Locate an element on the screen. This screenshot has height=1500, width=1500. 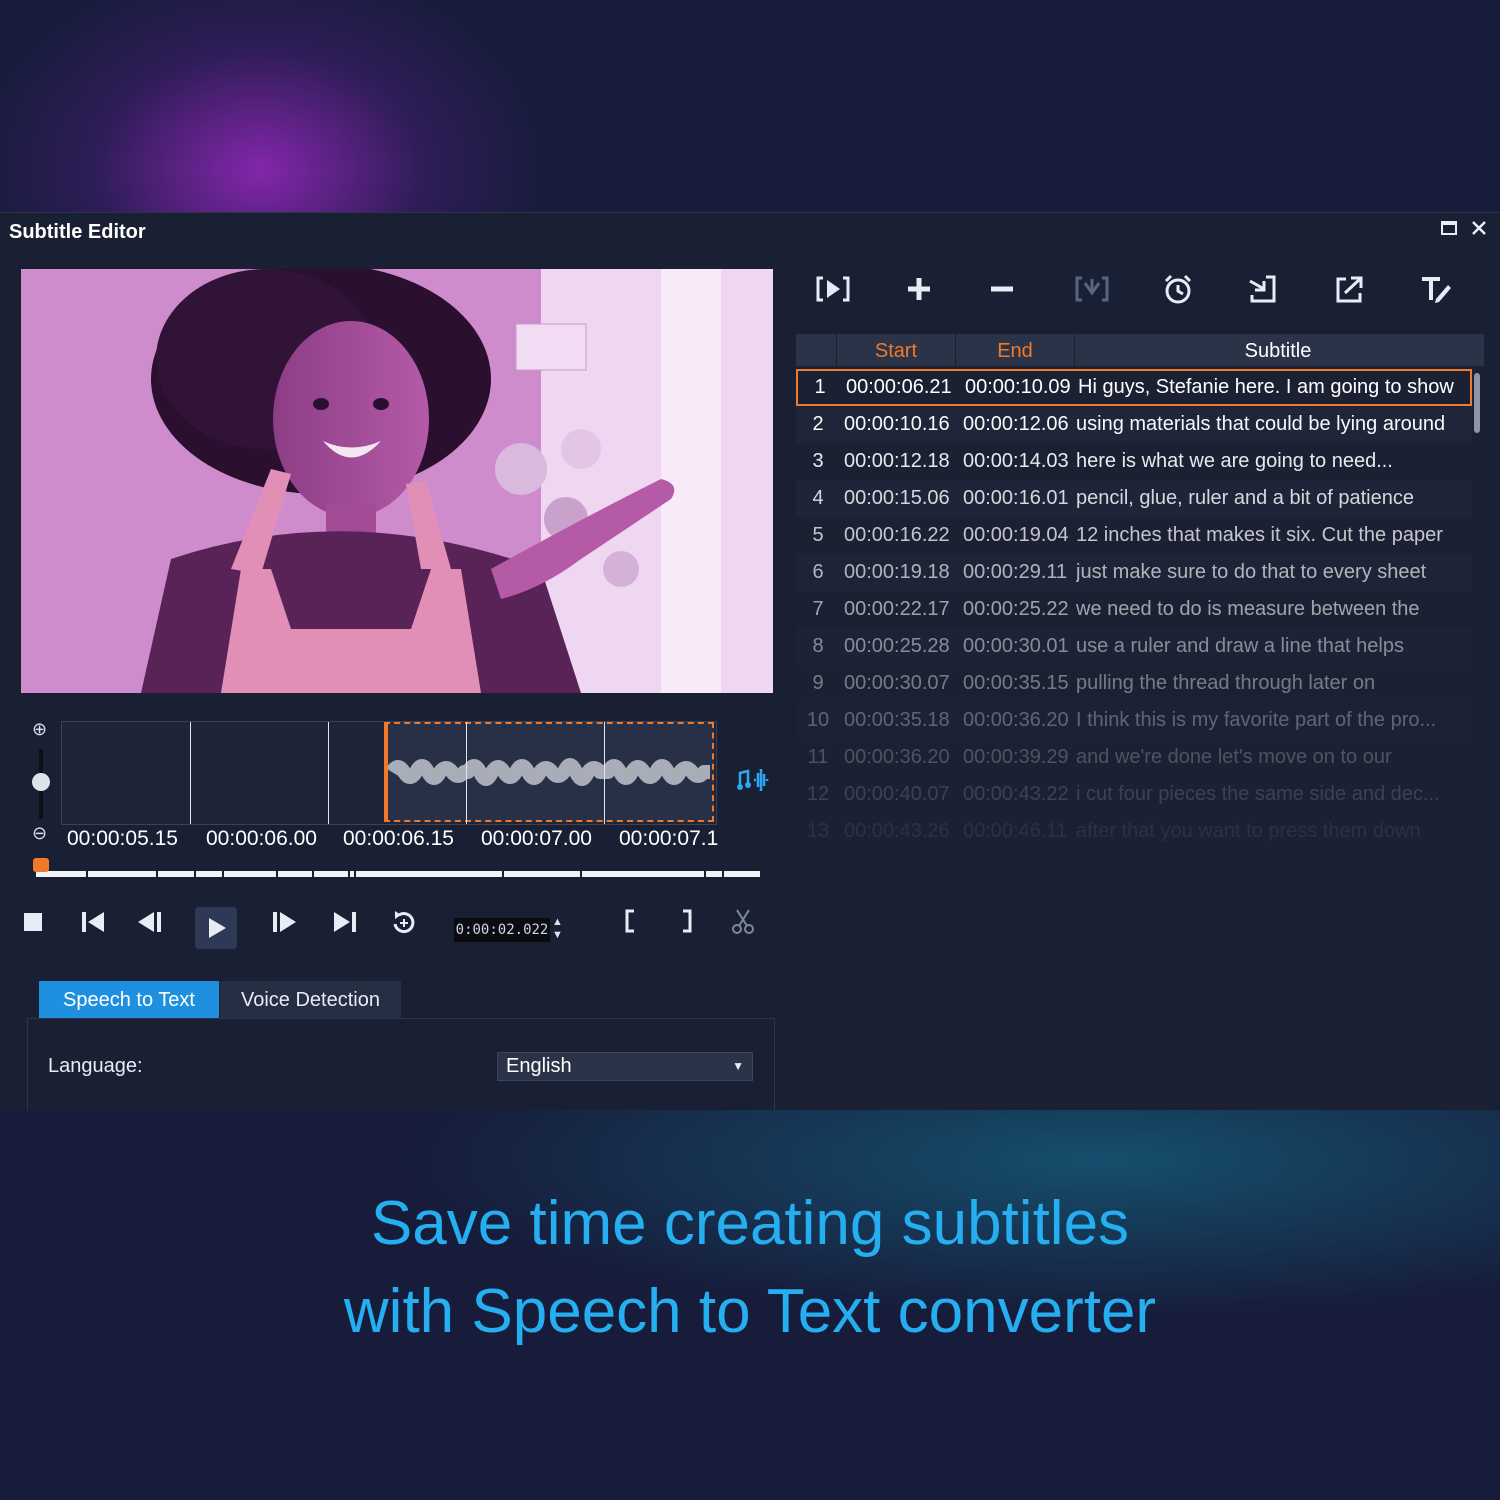
go-to-end-icon is located at coordinates (344, 924).